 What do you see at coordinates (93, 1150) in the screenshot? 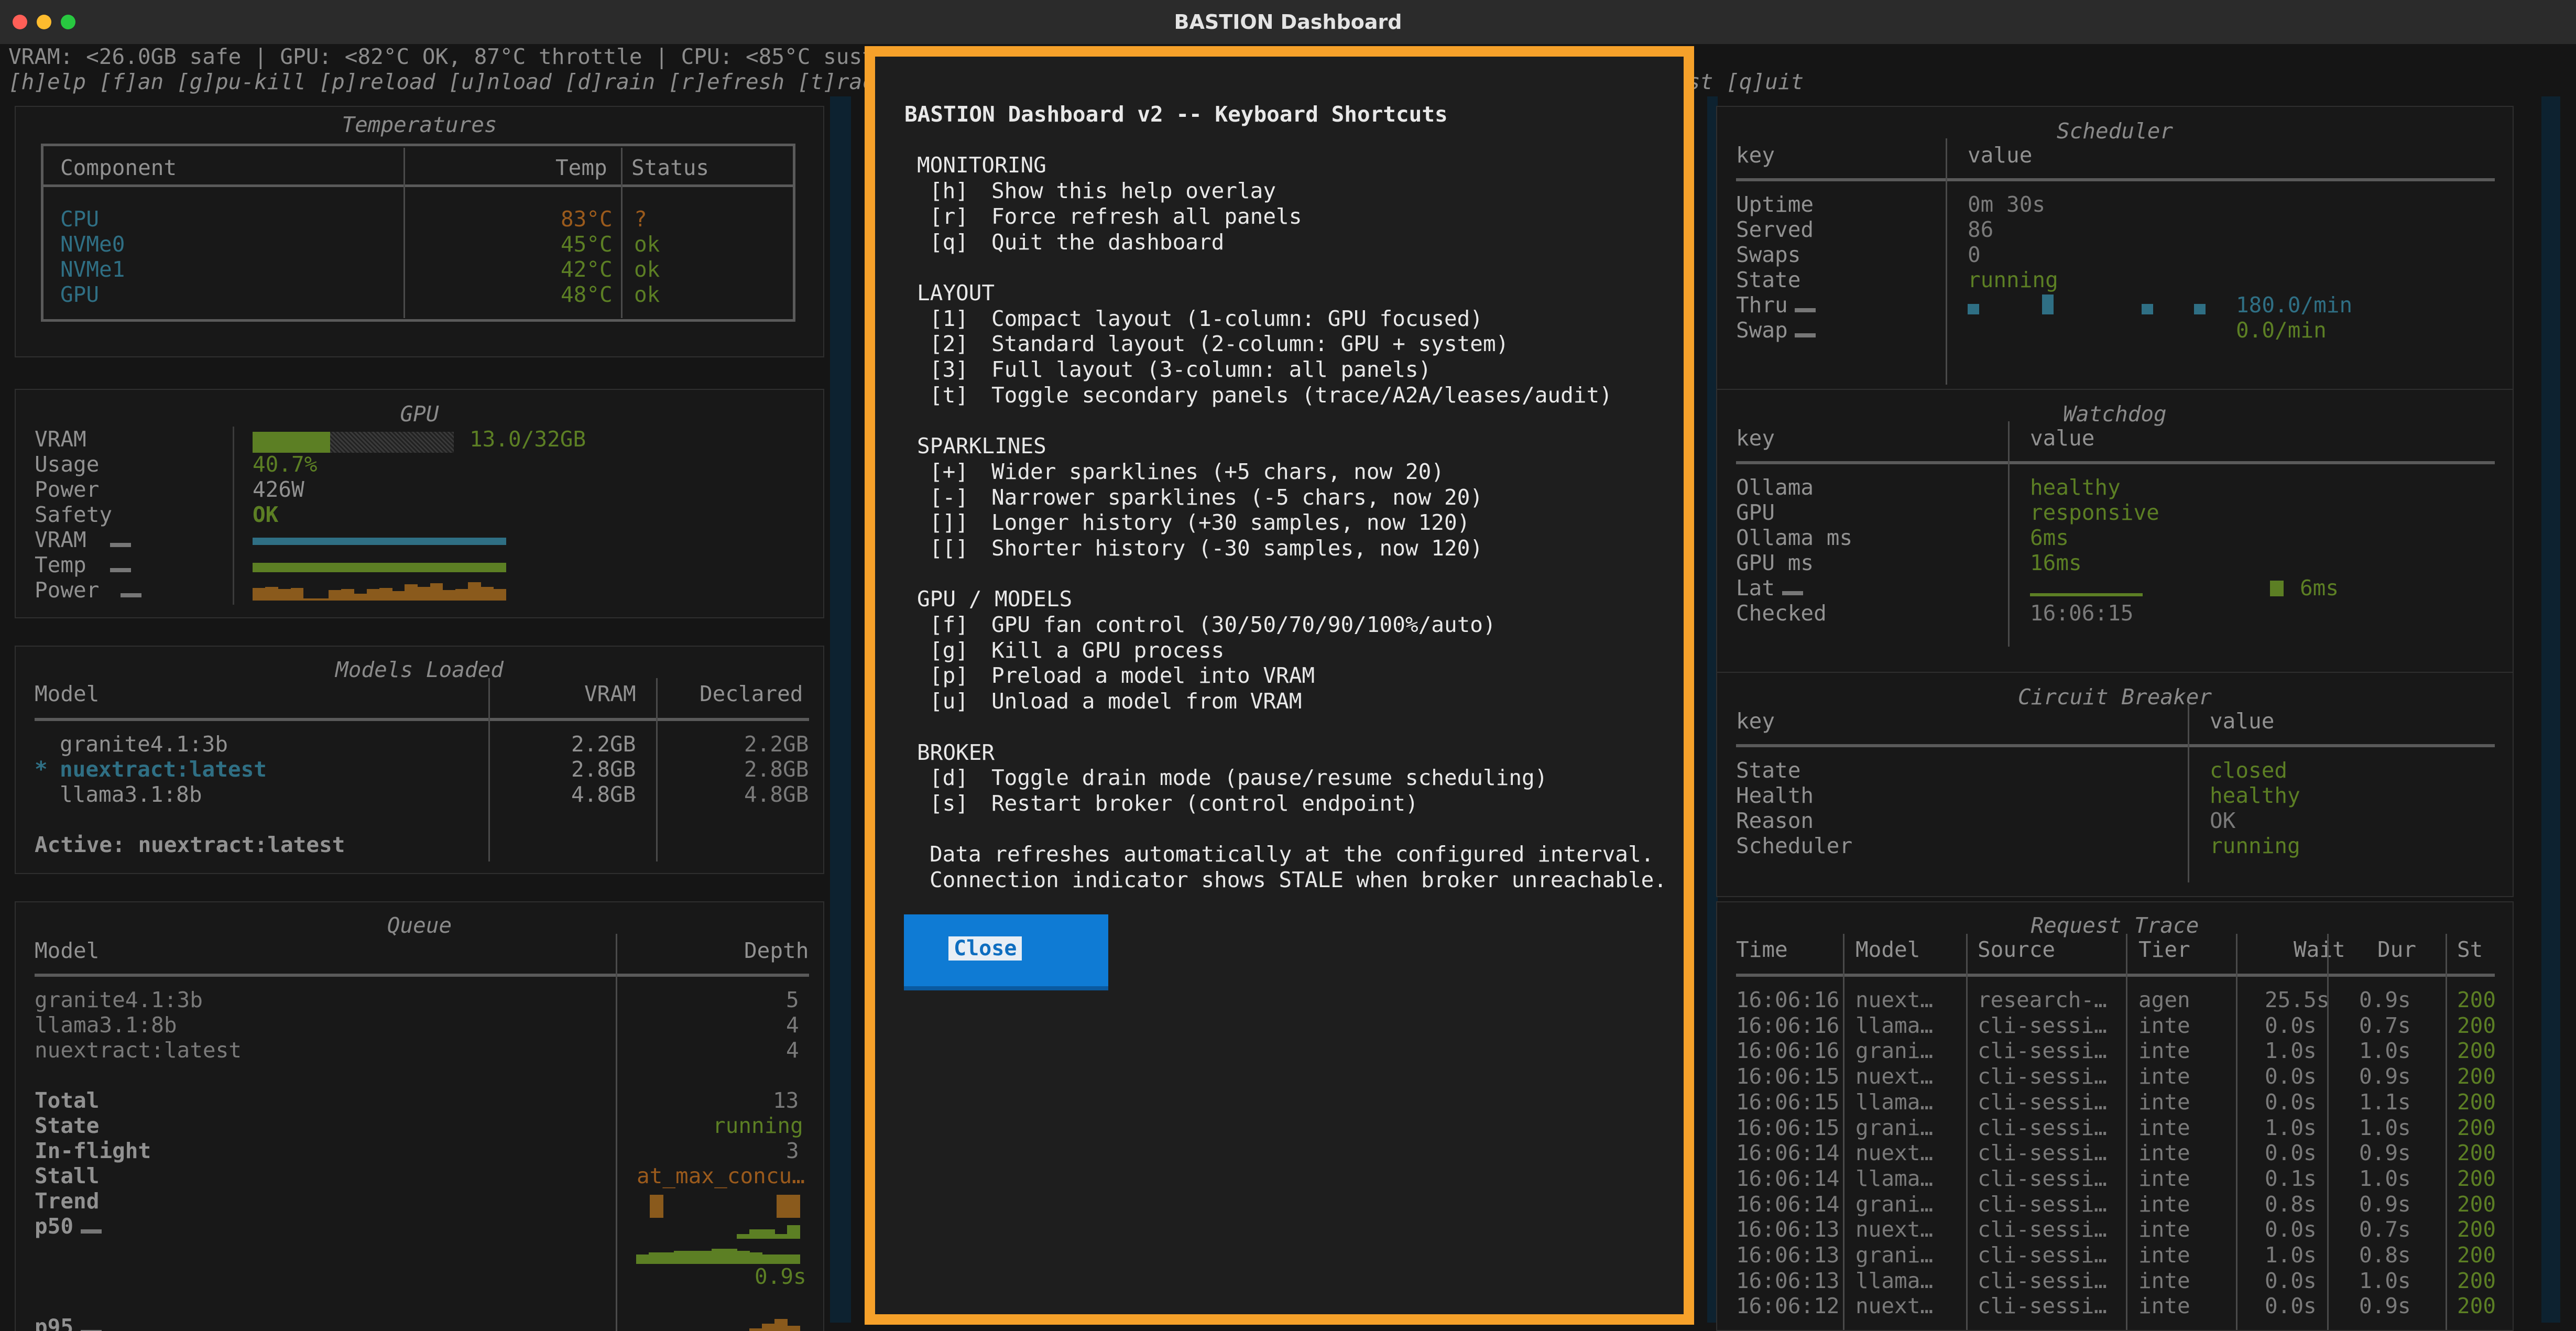
I see `queue-inflight-label: In-flight` at bounding box center [93, 1150].